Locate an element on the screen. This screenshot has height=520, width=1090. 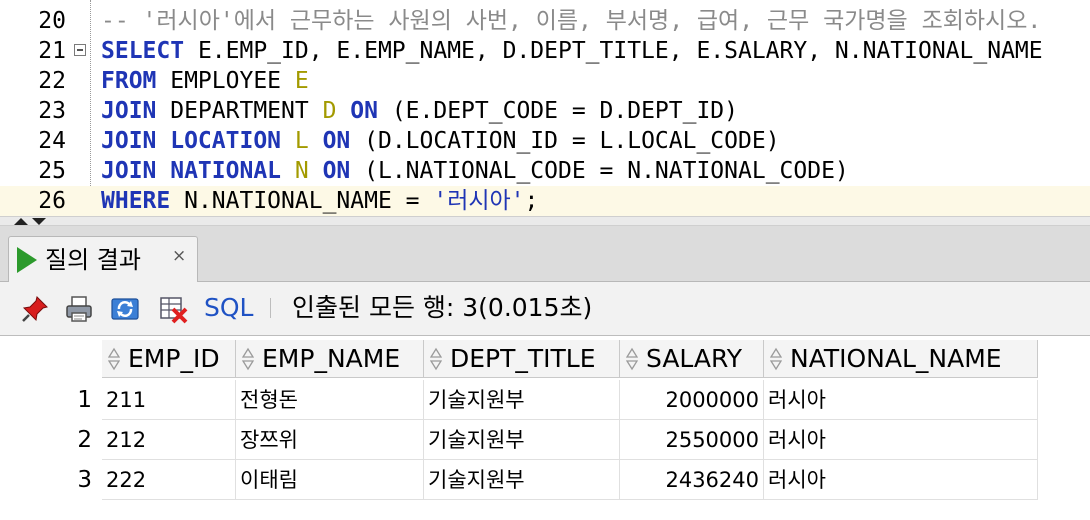
line-number: 25 is located at coordinates (52, 171).